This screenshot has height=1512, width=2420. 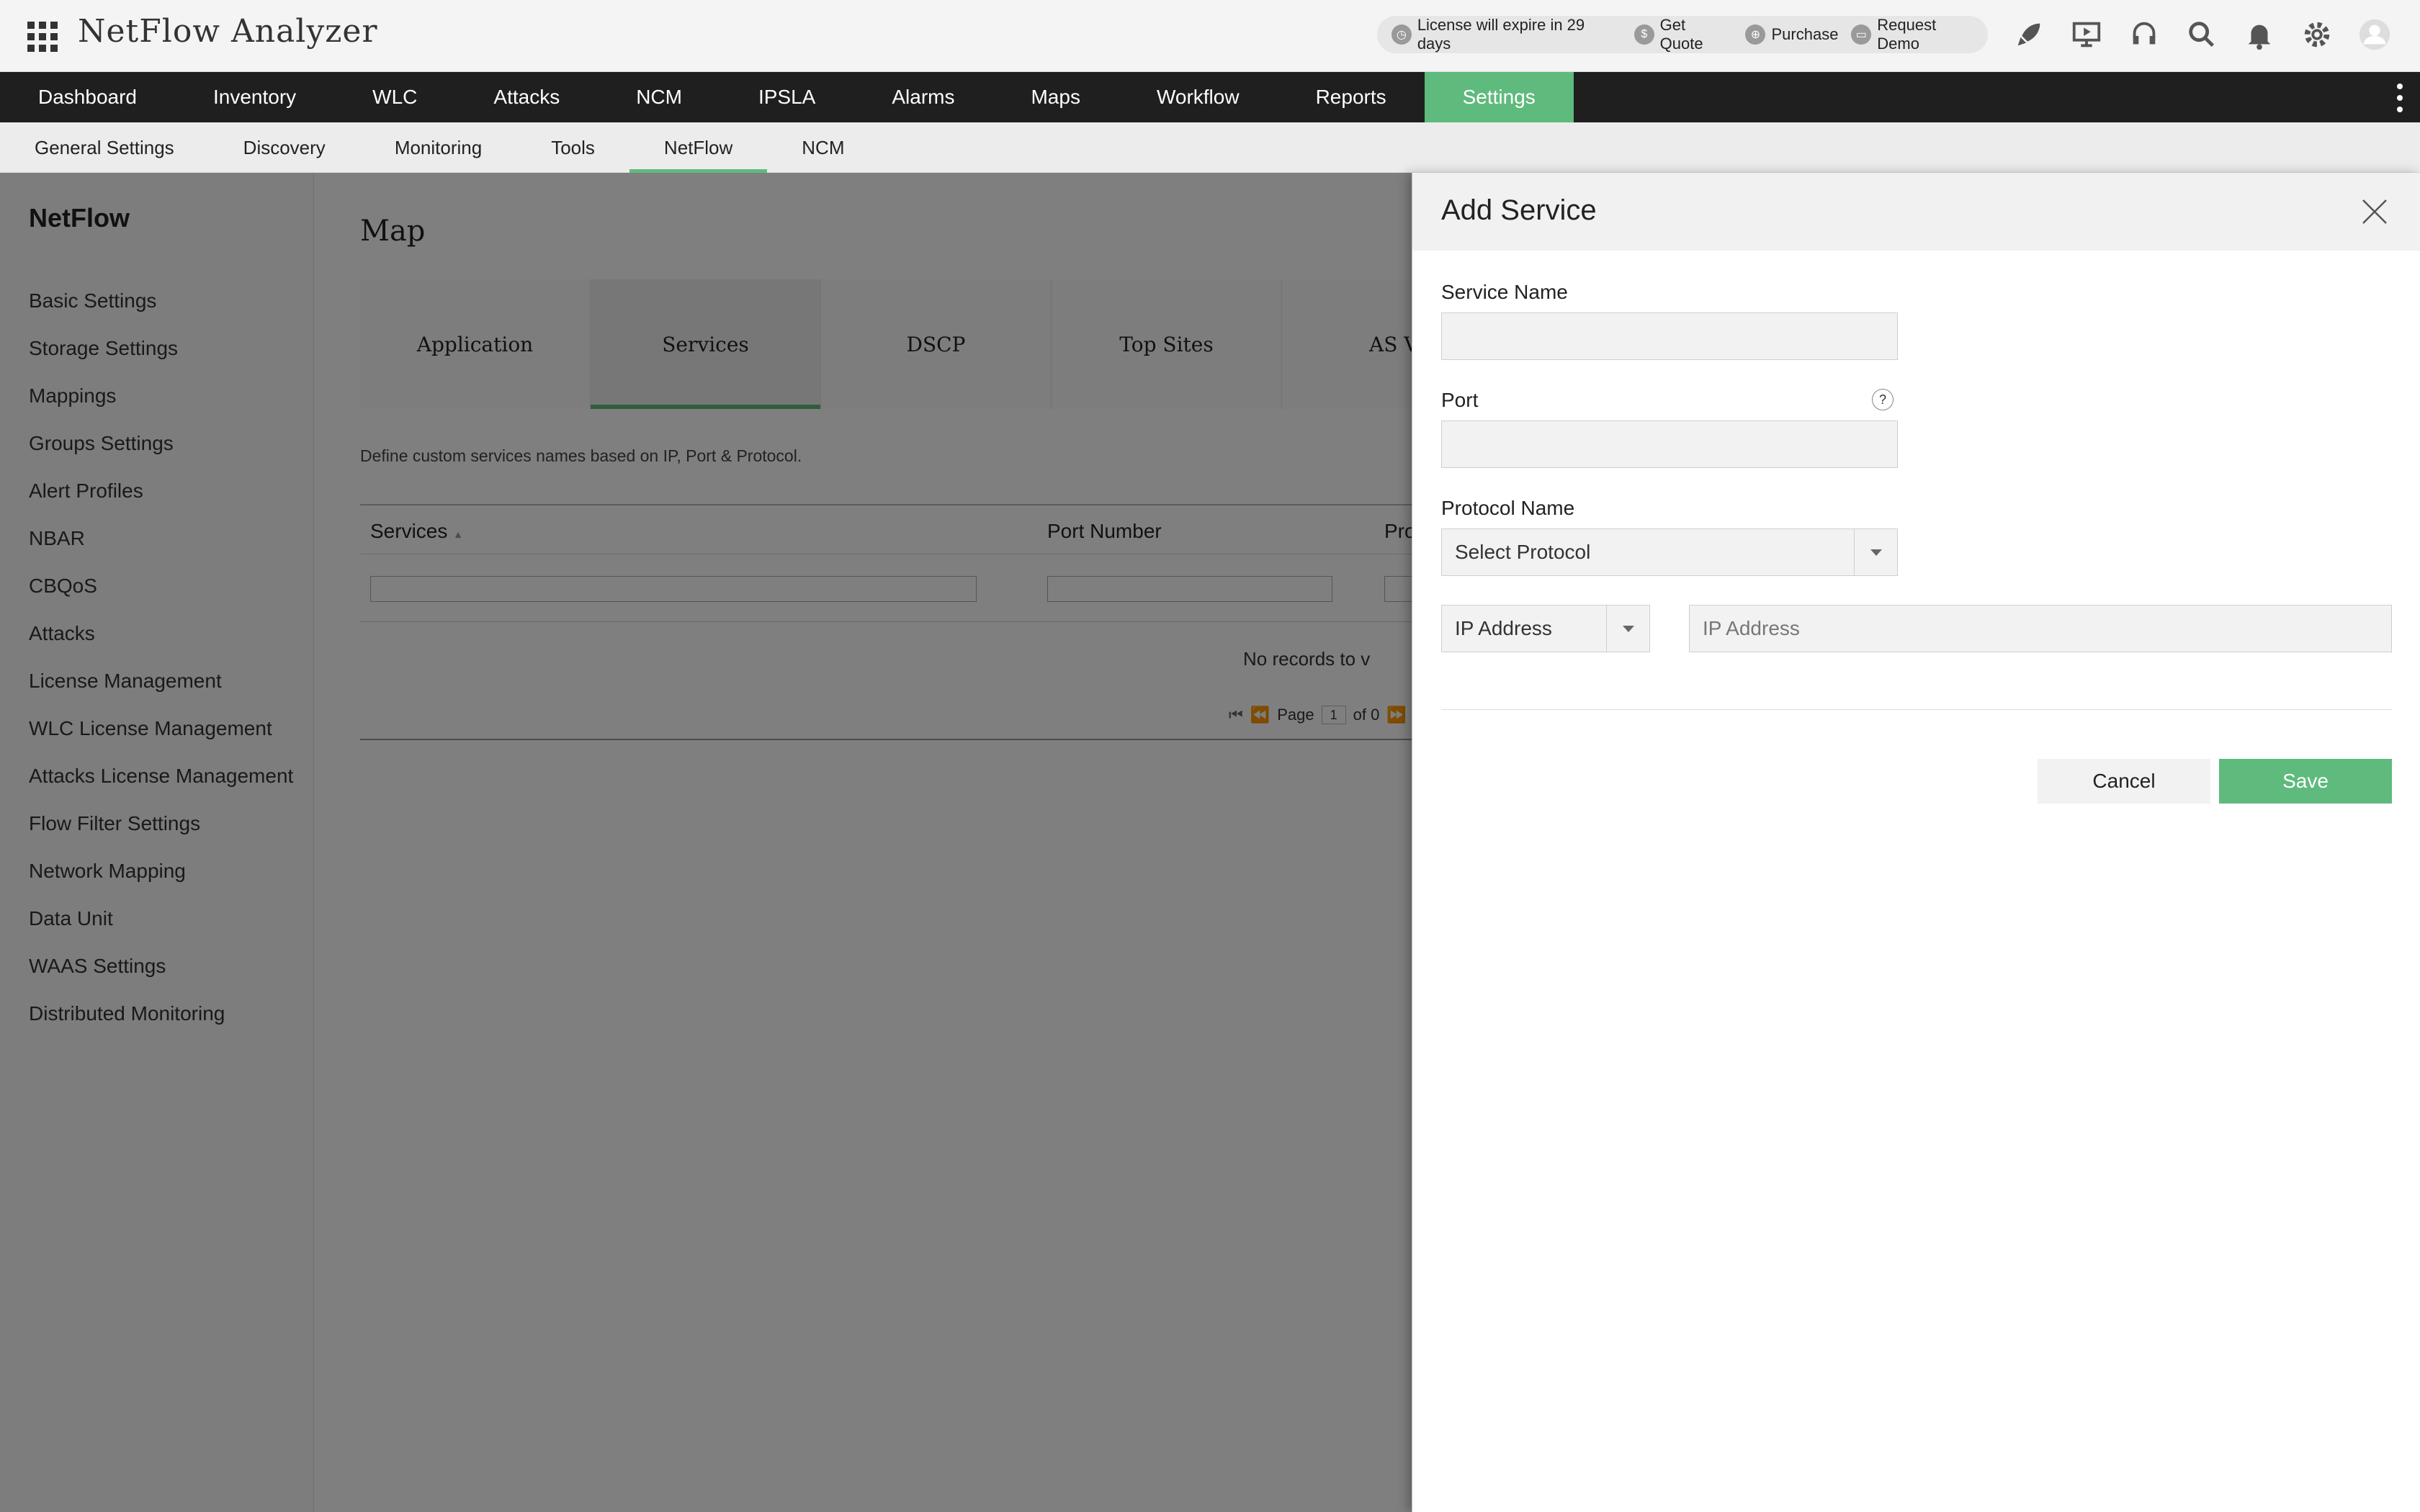 I want to click on protocol-name-label: Protocol Name, so click(x=1508, y=508).